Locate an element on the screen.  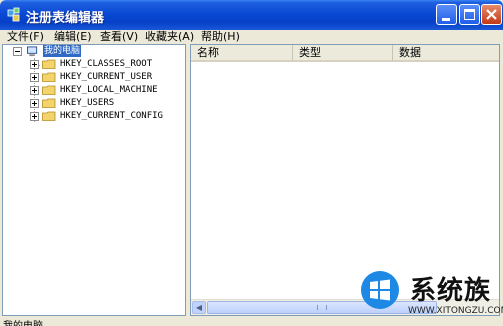
maximize-button is located at coordinates (469, 14).